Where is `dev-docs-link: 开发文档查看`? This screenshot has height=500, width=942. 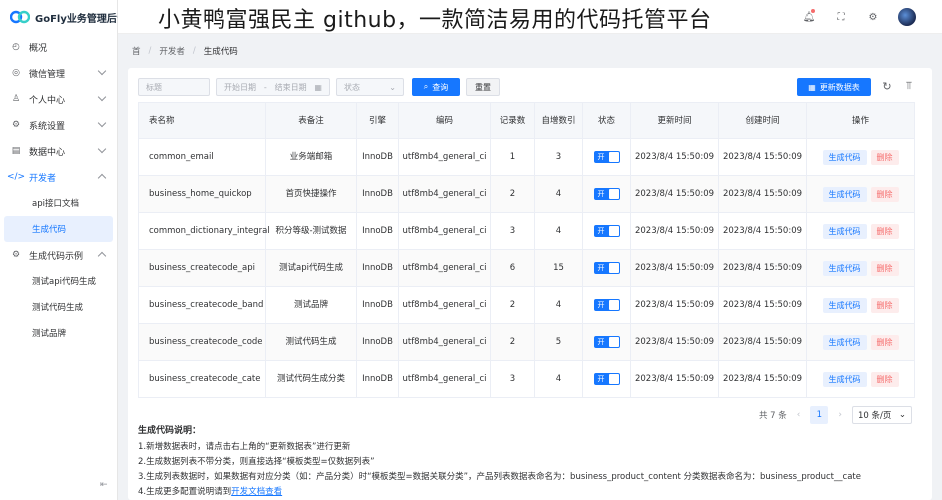
dev-docs-link: 开发文档查看 is located at coordinates (256, 492).